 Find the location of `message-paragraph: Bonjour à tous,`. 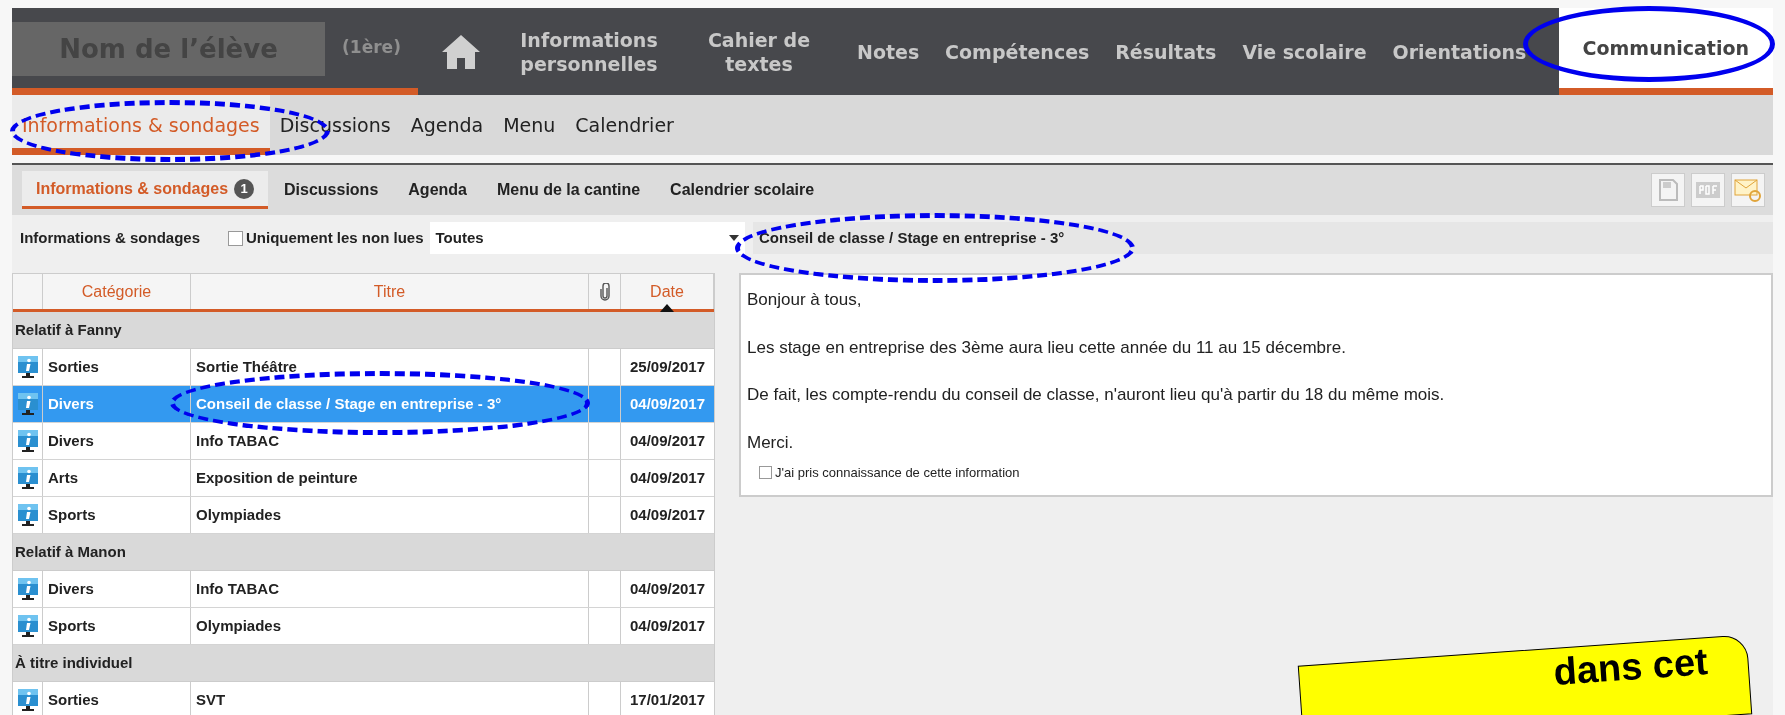

message-paragraph: Bonjour à tous, is located at coordinates (805, 300).